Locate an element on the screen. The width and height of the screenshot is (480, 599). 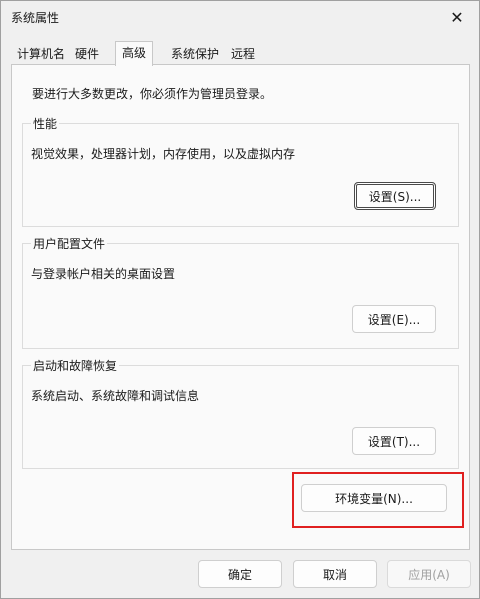
tab-system-protection: 系统保护 is located at coordinates (195, 54).